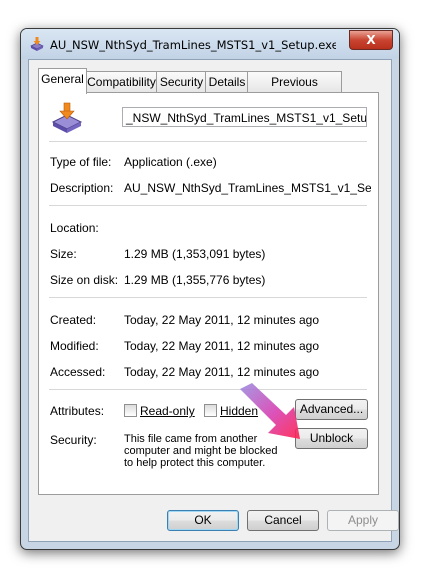 The width and height of the screenshot is (424, 582). Describe the element at coordinates (222, 372) in the screenshot. I see `accessed-value: Today, 22 May 2011, 12 minutes ago` at that location.